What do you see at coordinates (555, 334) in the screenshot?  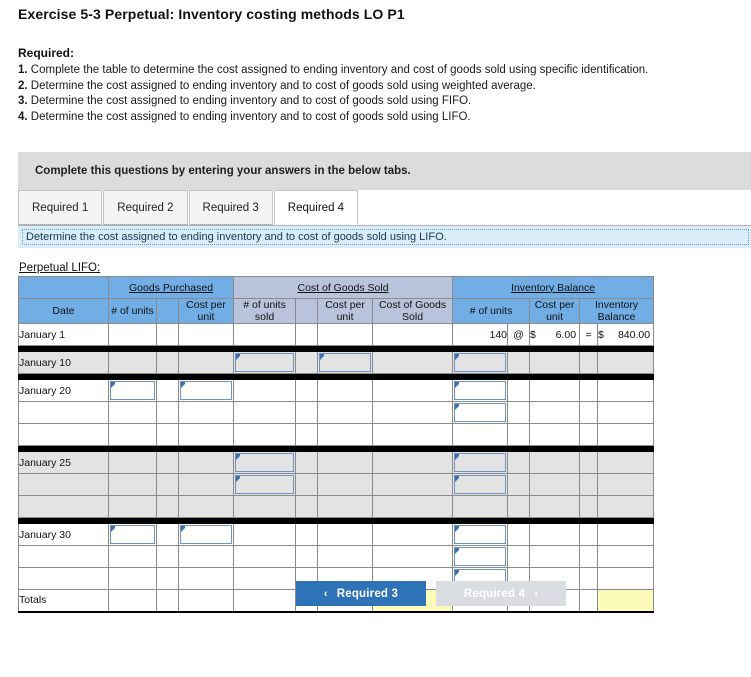 I see `cell-ib-cost: $ 6.00` at bounding box center [555, 334].